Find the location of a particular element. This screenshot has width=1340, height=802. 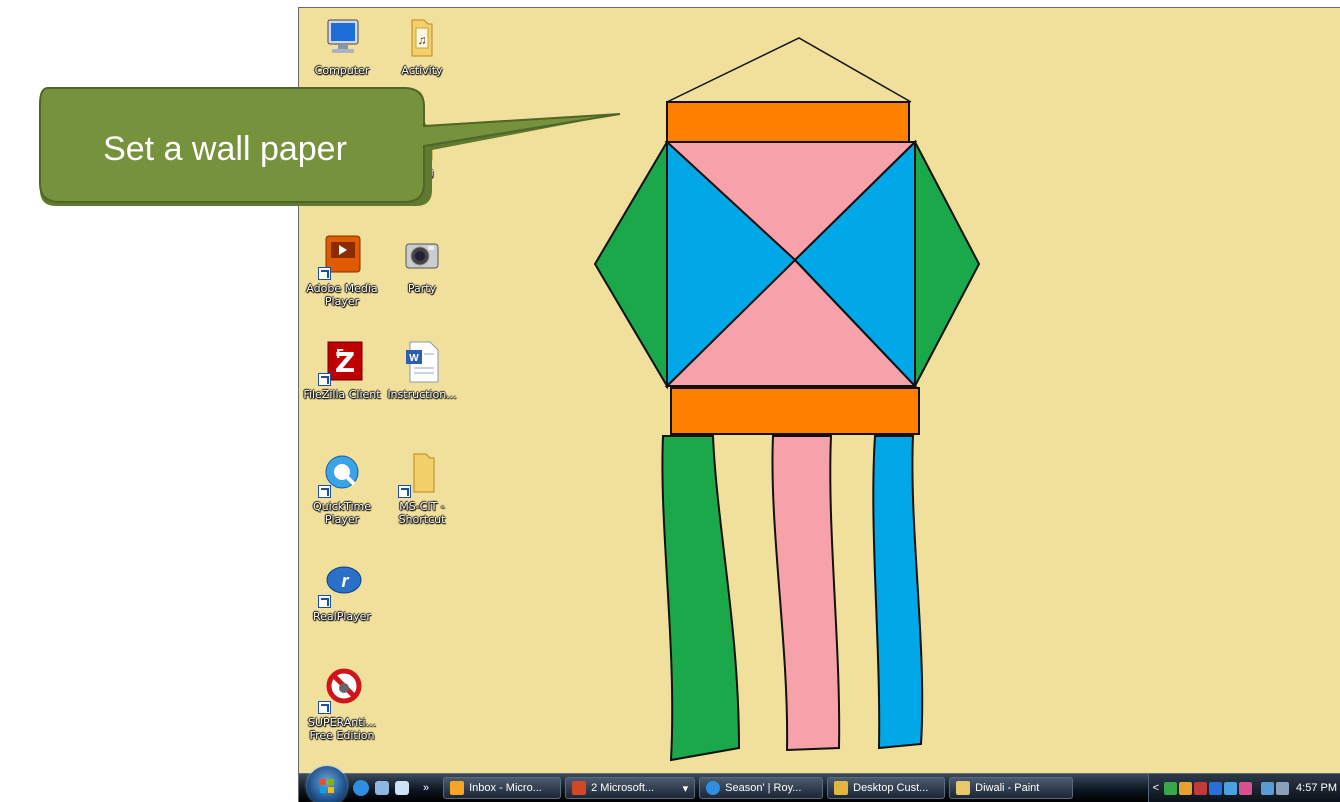

tray-expand-button: < is located at coordinates (1156, 788).